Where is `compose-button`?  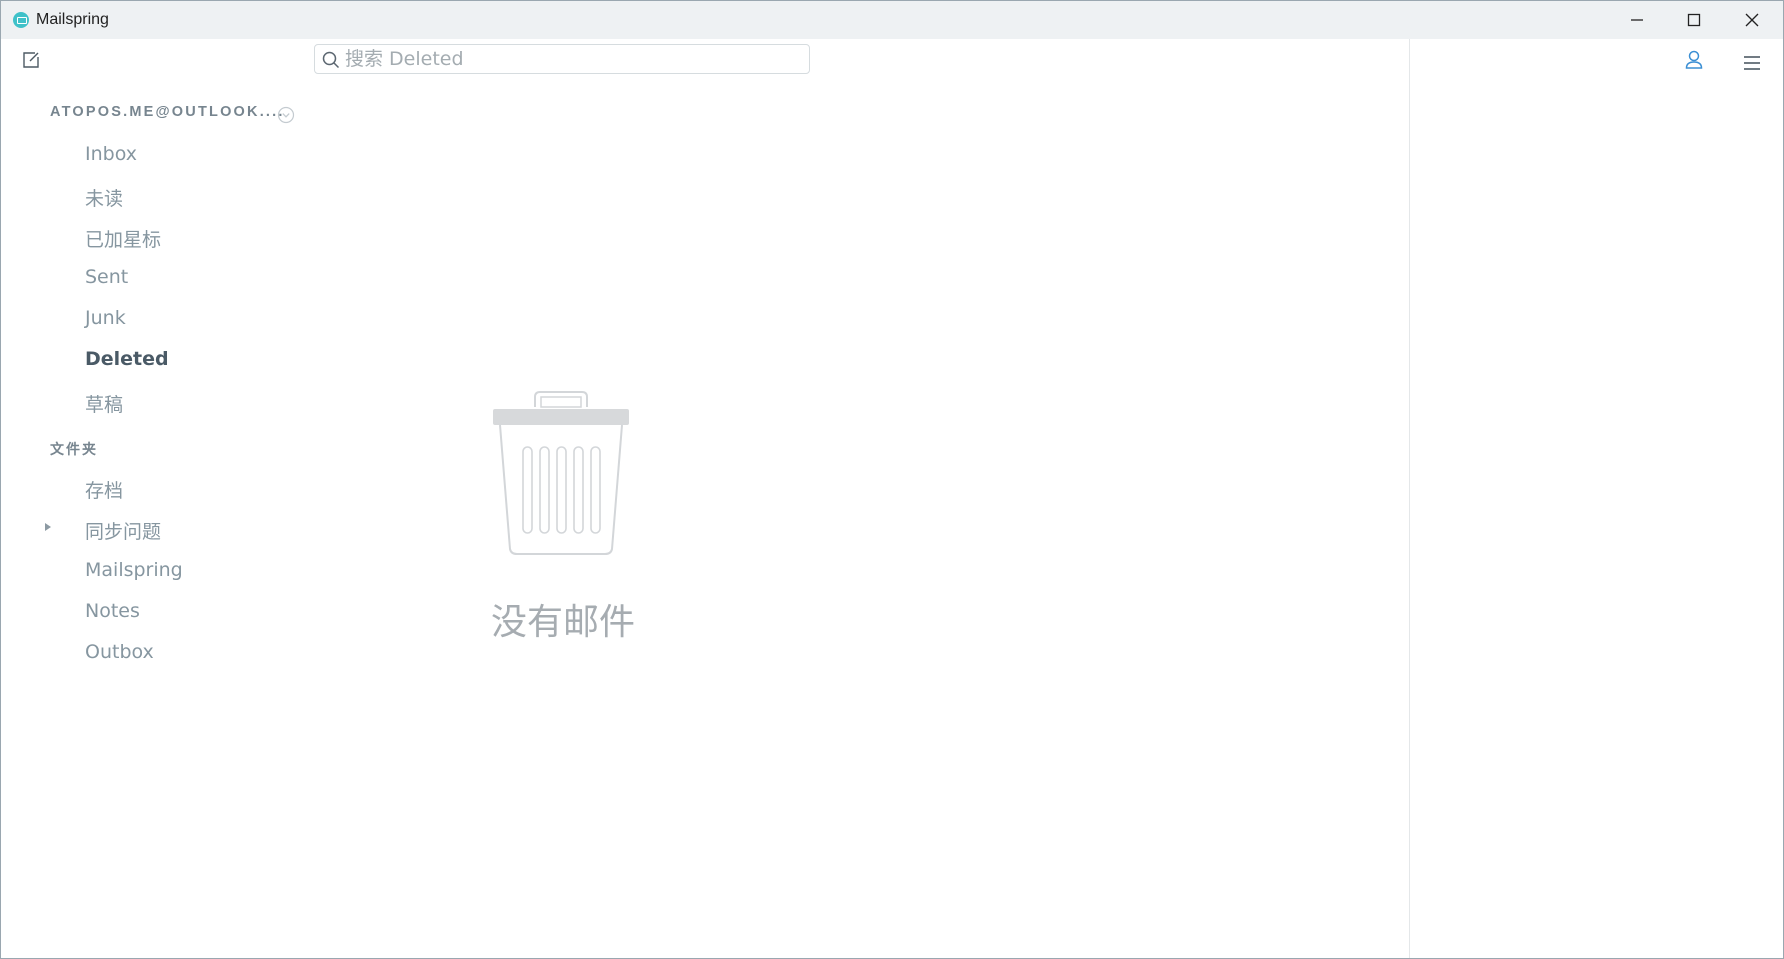
compose-button is located at coordinates (31, 60).